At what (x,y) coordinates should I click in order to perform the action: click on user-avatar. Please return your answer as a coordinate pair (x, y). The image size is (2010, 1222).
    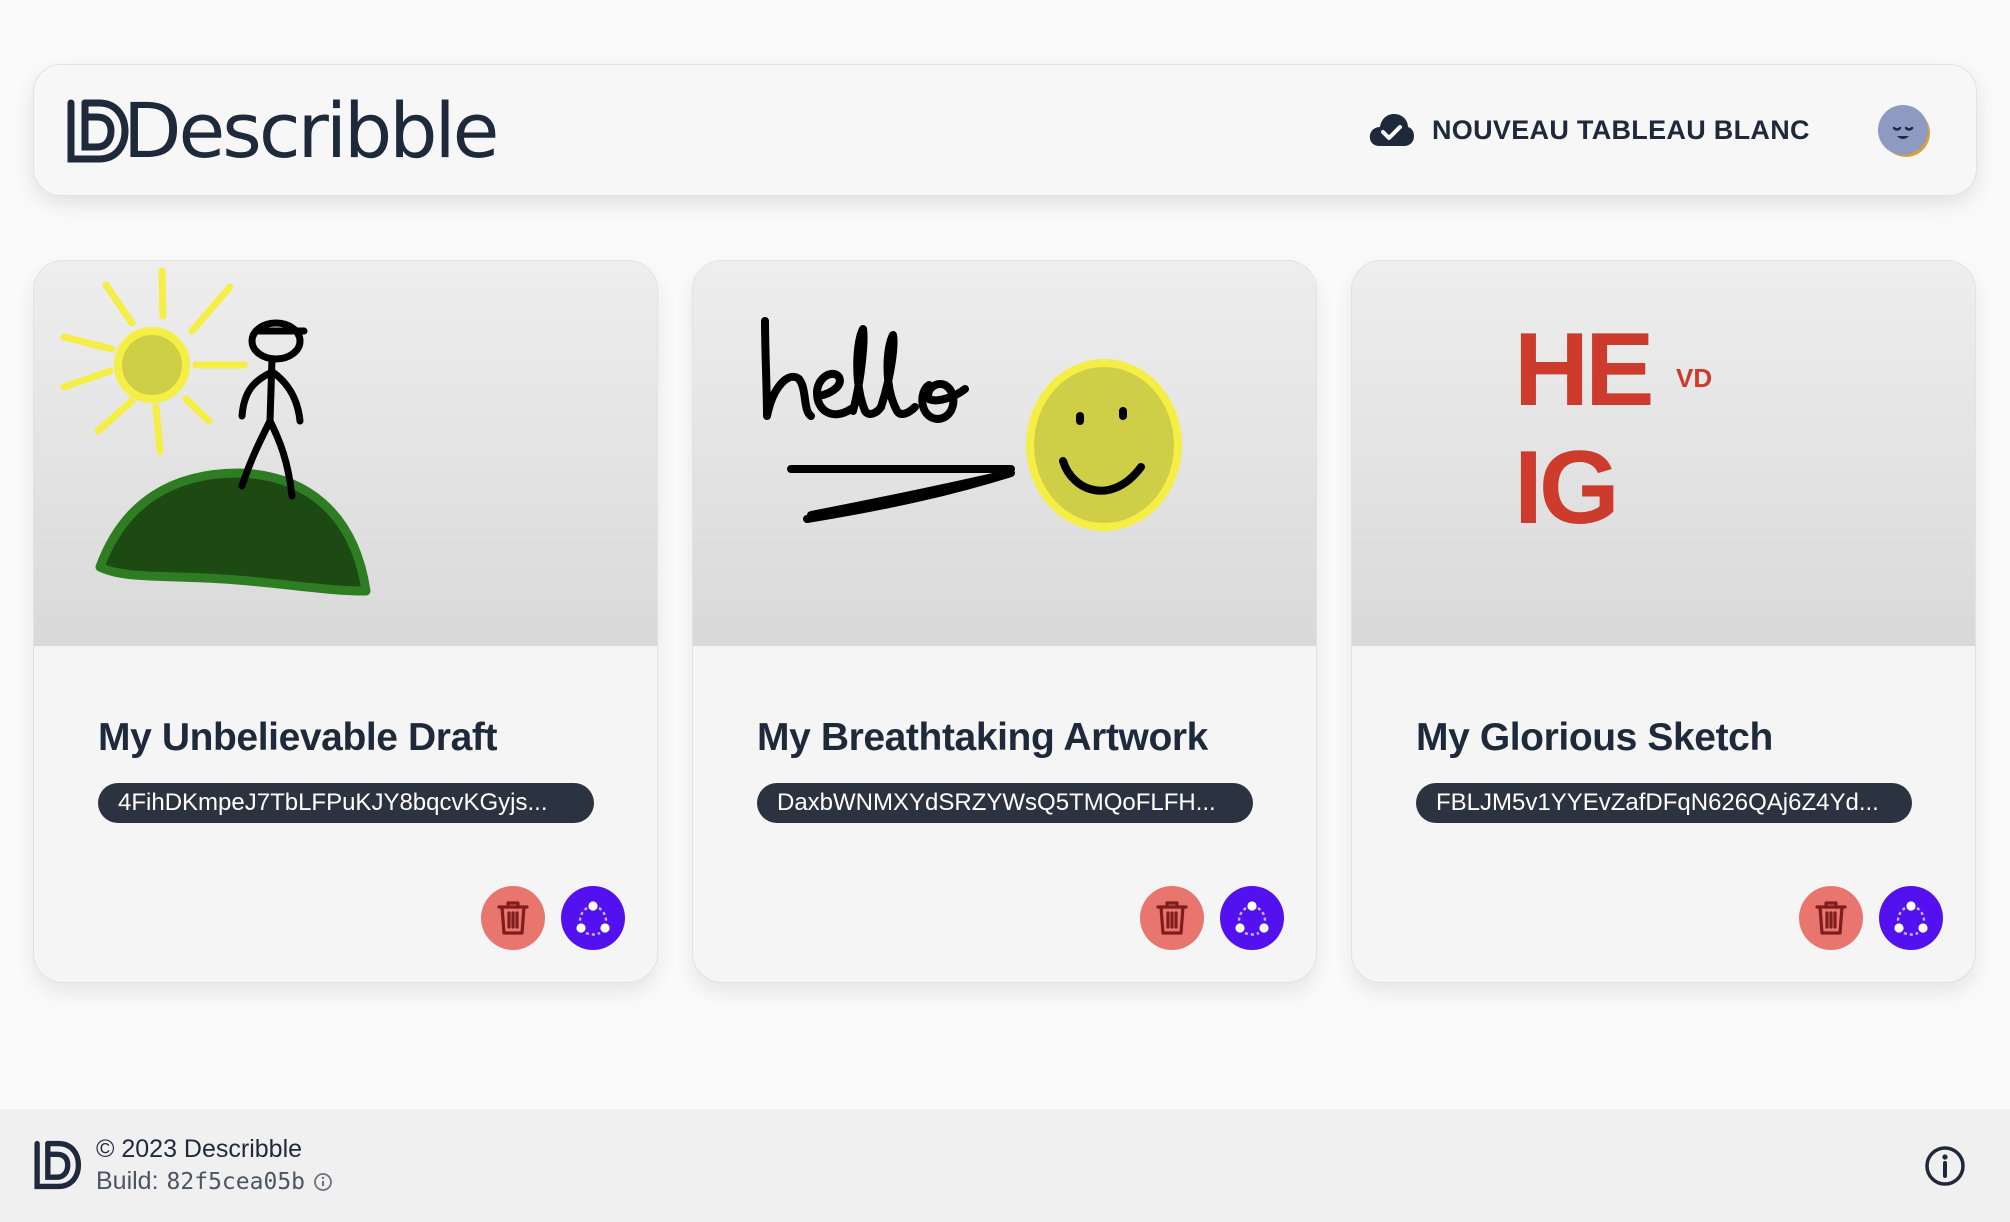
    Looking at the image, I should click on (1903, 130).